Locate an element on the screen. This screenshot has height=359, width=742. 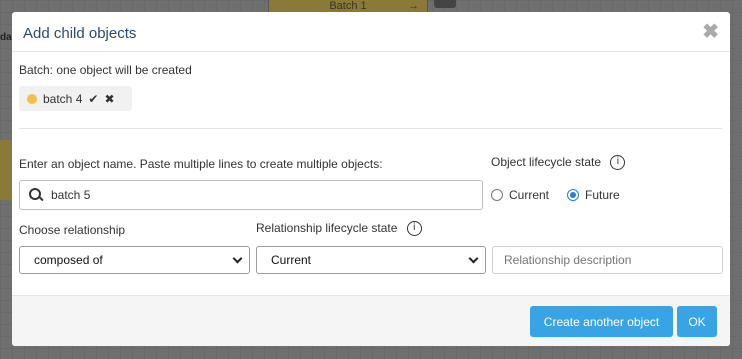
divider is located at coordinates (370, 128).